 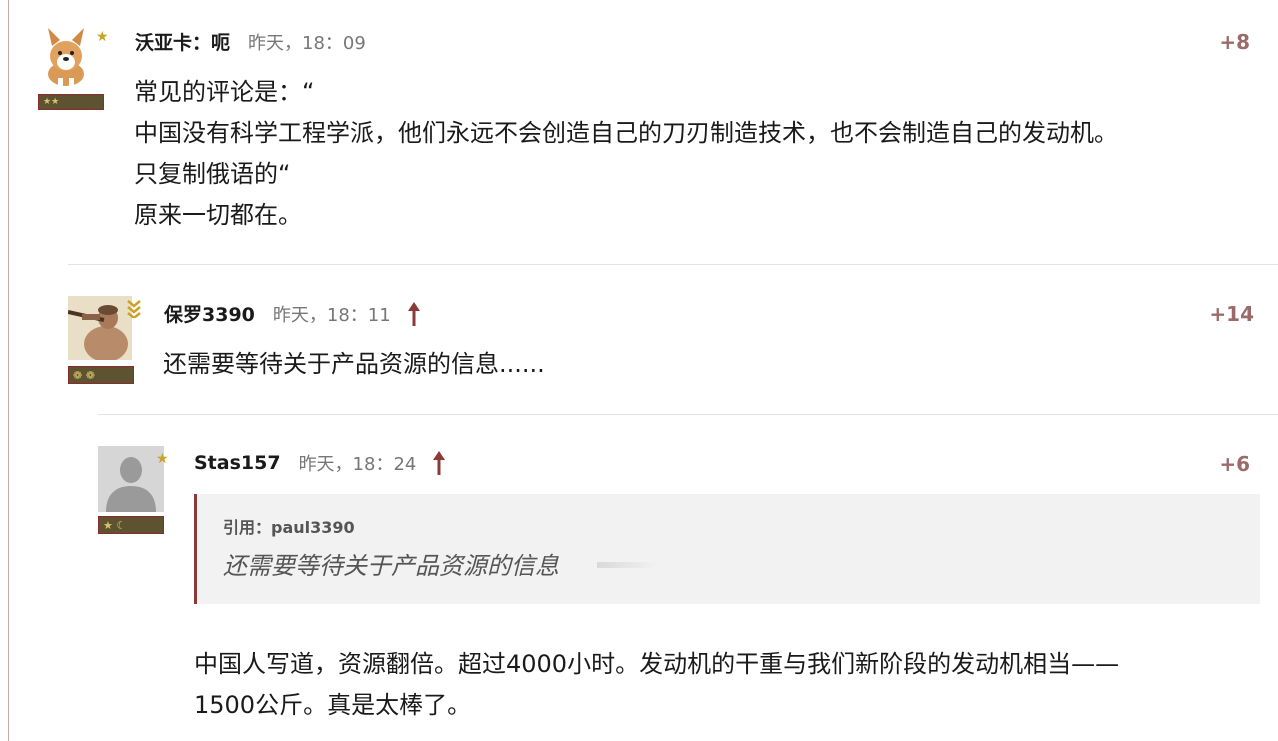 I want to click on quote-block: 引用：paul3390 还需要等待关于产品资源的信息, so click(x=727, y=549).